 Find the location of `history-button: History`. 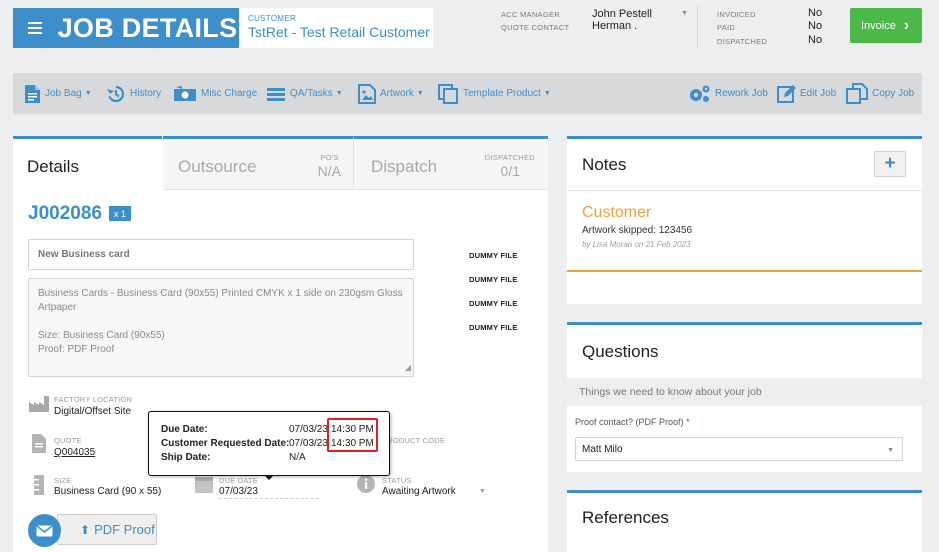

history-button: History is located at coordinates (133, 93).